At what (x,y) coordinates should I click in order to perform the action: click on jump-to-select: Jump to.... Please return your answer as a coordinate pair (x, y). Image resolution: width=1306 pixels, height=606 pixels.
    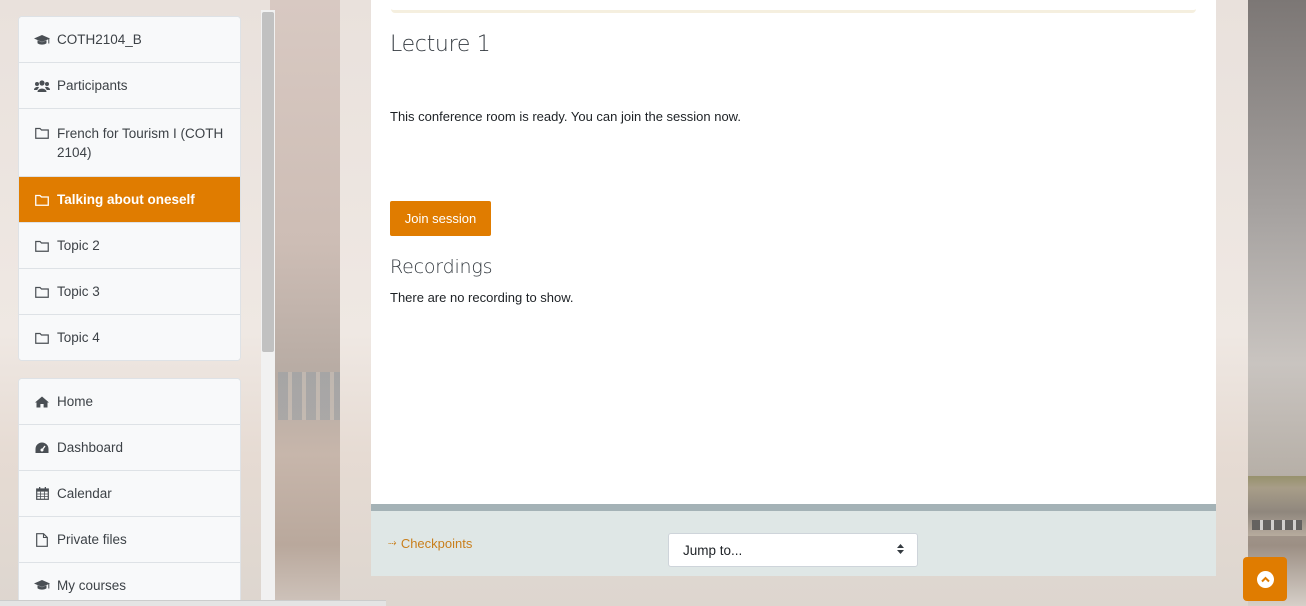
    Looking at the image, I should click on (793, 550).